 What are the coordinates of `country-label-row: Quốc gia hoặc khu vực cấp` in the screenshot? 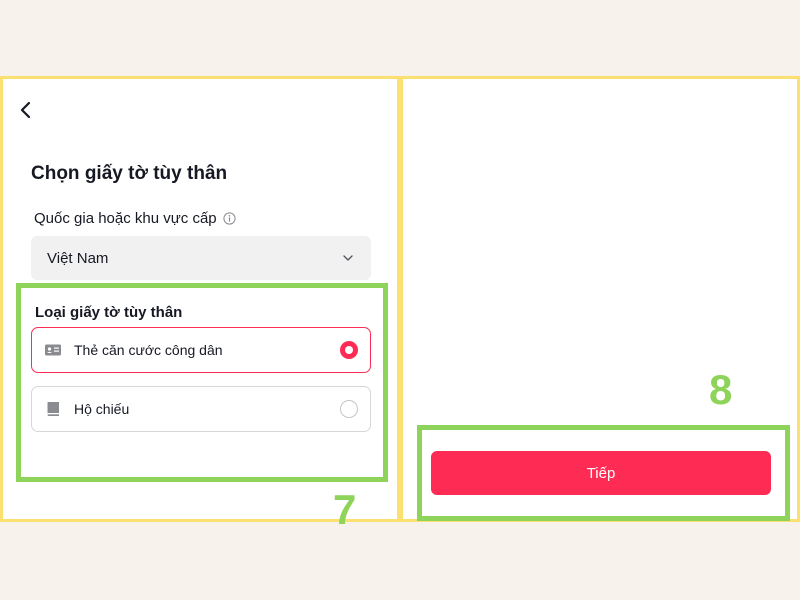 It's located at (135, 218).